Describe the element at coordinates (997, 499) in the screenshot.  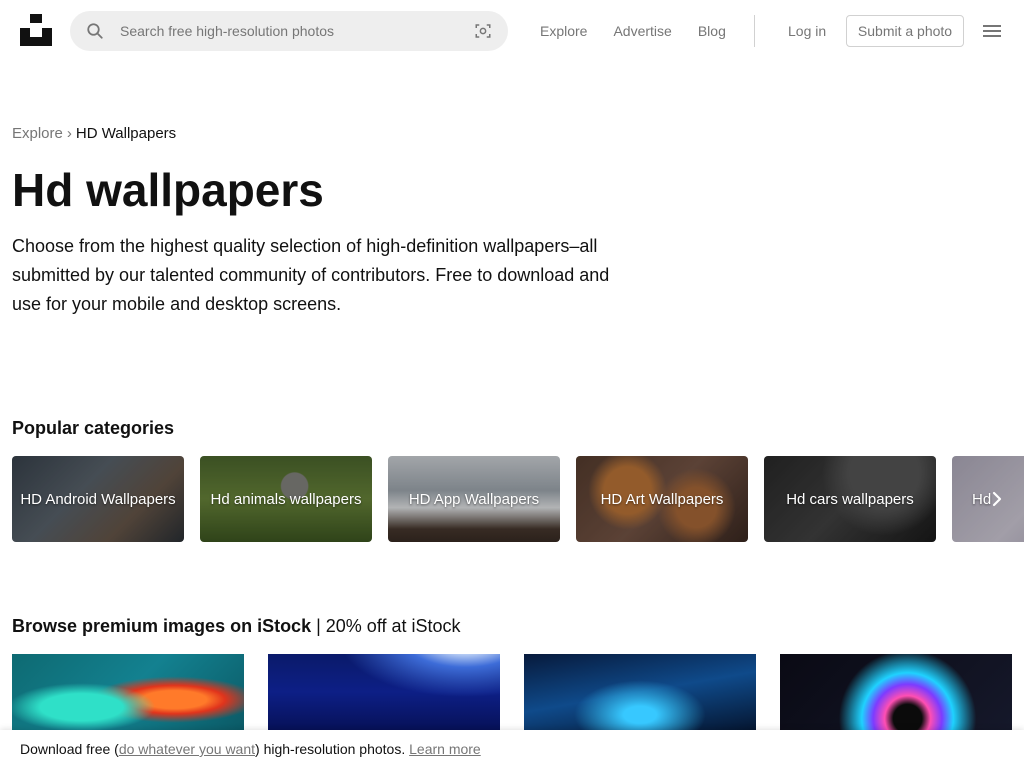
I see `chevron-right-icon` at that location.